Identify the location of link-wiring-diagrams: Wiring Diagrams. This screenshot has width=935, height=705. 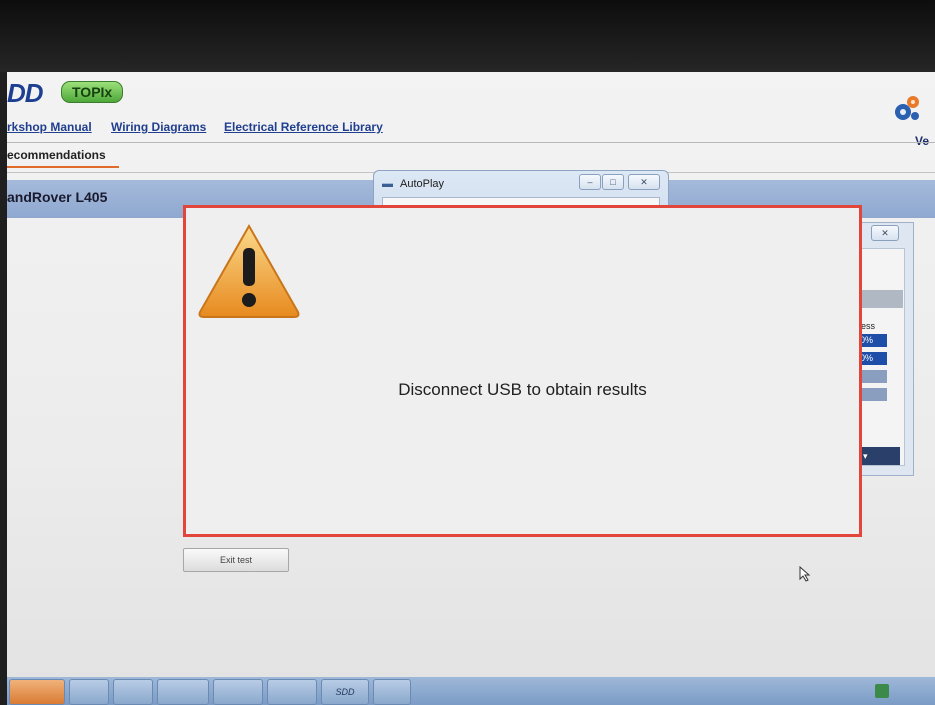
(158, 127).